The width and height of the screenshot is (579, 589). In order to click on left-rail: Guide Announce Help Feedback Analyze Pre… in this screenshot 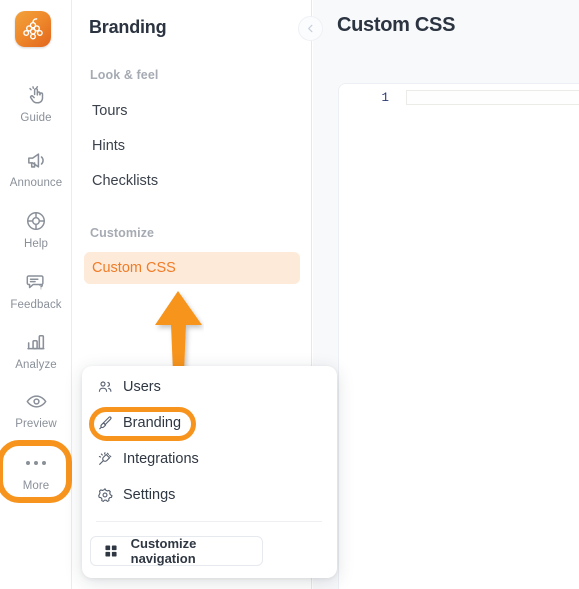, I will do `click(36, 294)`.